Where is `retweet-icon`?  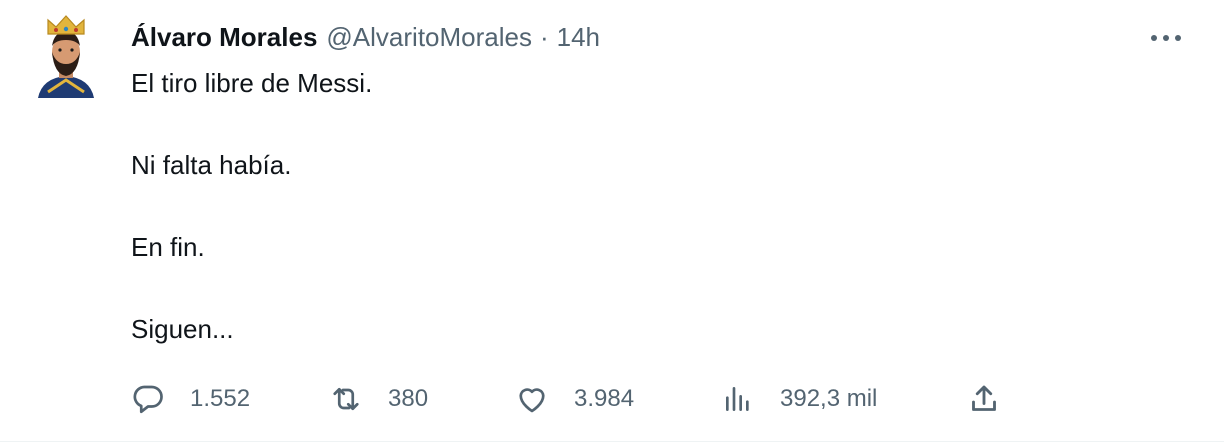
retweet-icon is located at coordinates (346, 399).